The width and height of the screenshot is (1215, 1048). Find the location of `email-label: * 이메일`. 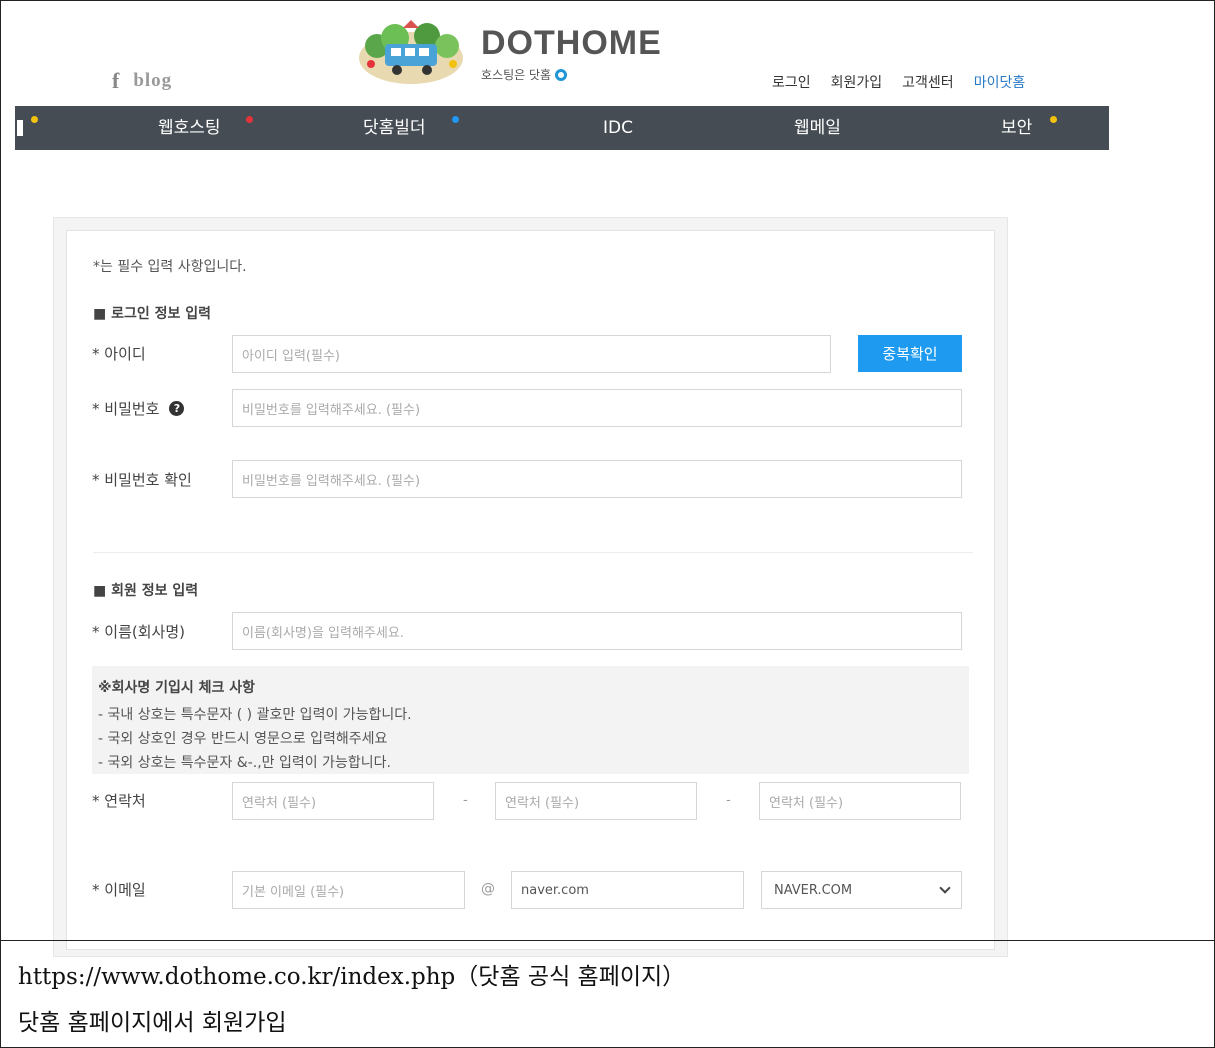

email-label: * 이메일 is located at coordinates (119, 890).